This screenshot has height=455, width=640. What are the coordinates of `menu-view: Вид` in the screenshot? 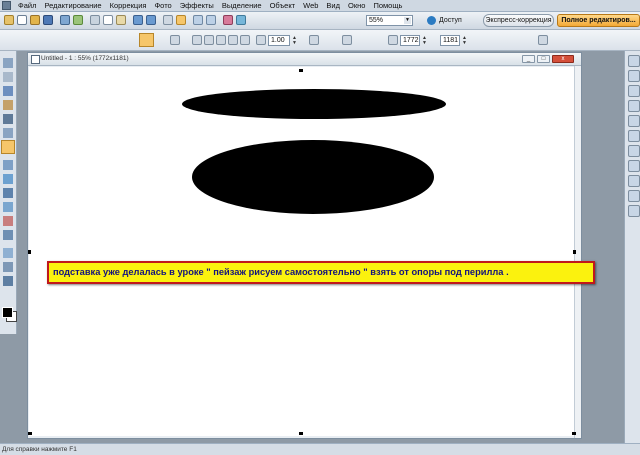 It's located at (333, 5).